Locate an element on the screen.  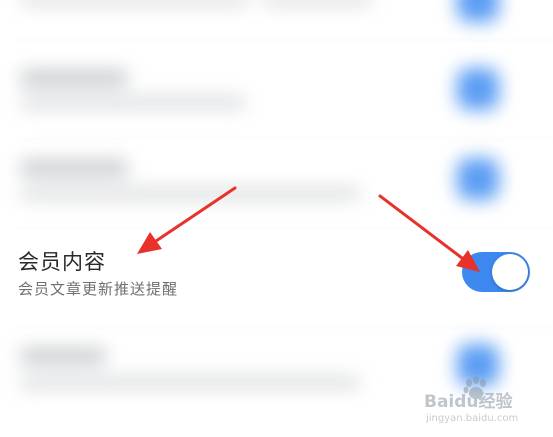
toggle-knob is located at coordinates (510, 272).